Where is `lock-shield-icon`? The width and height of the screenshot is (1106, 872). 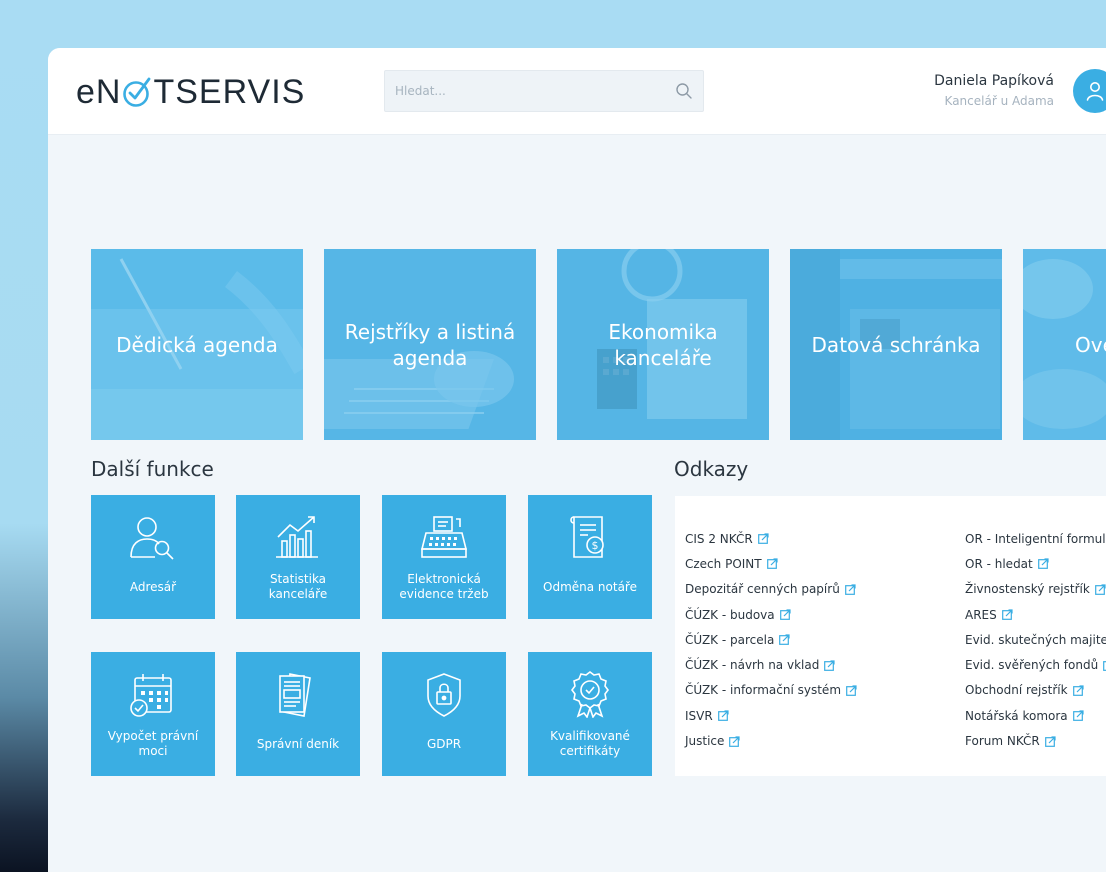 lock-shield-icon is located at coordinates (444, 694).